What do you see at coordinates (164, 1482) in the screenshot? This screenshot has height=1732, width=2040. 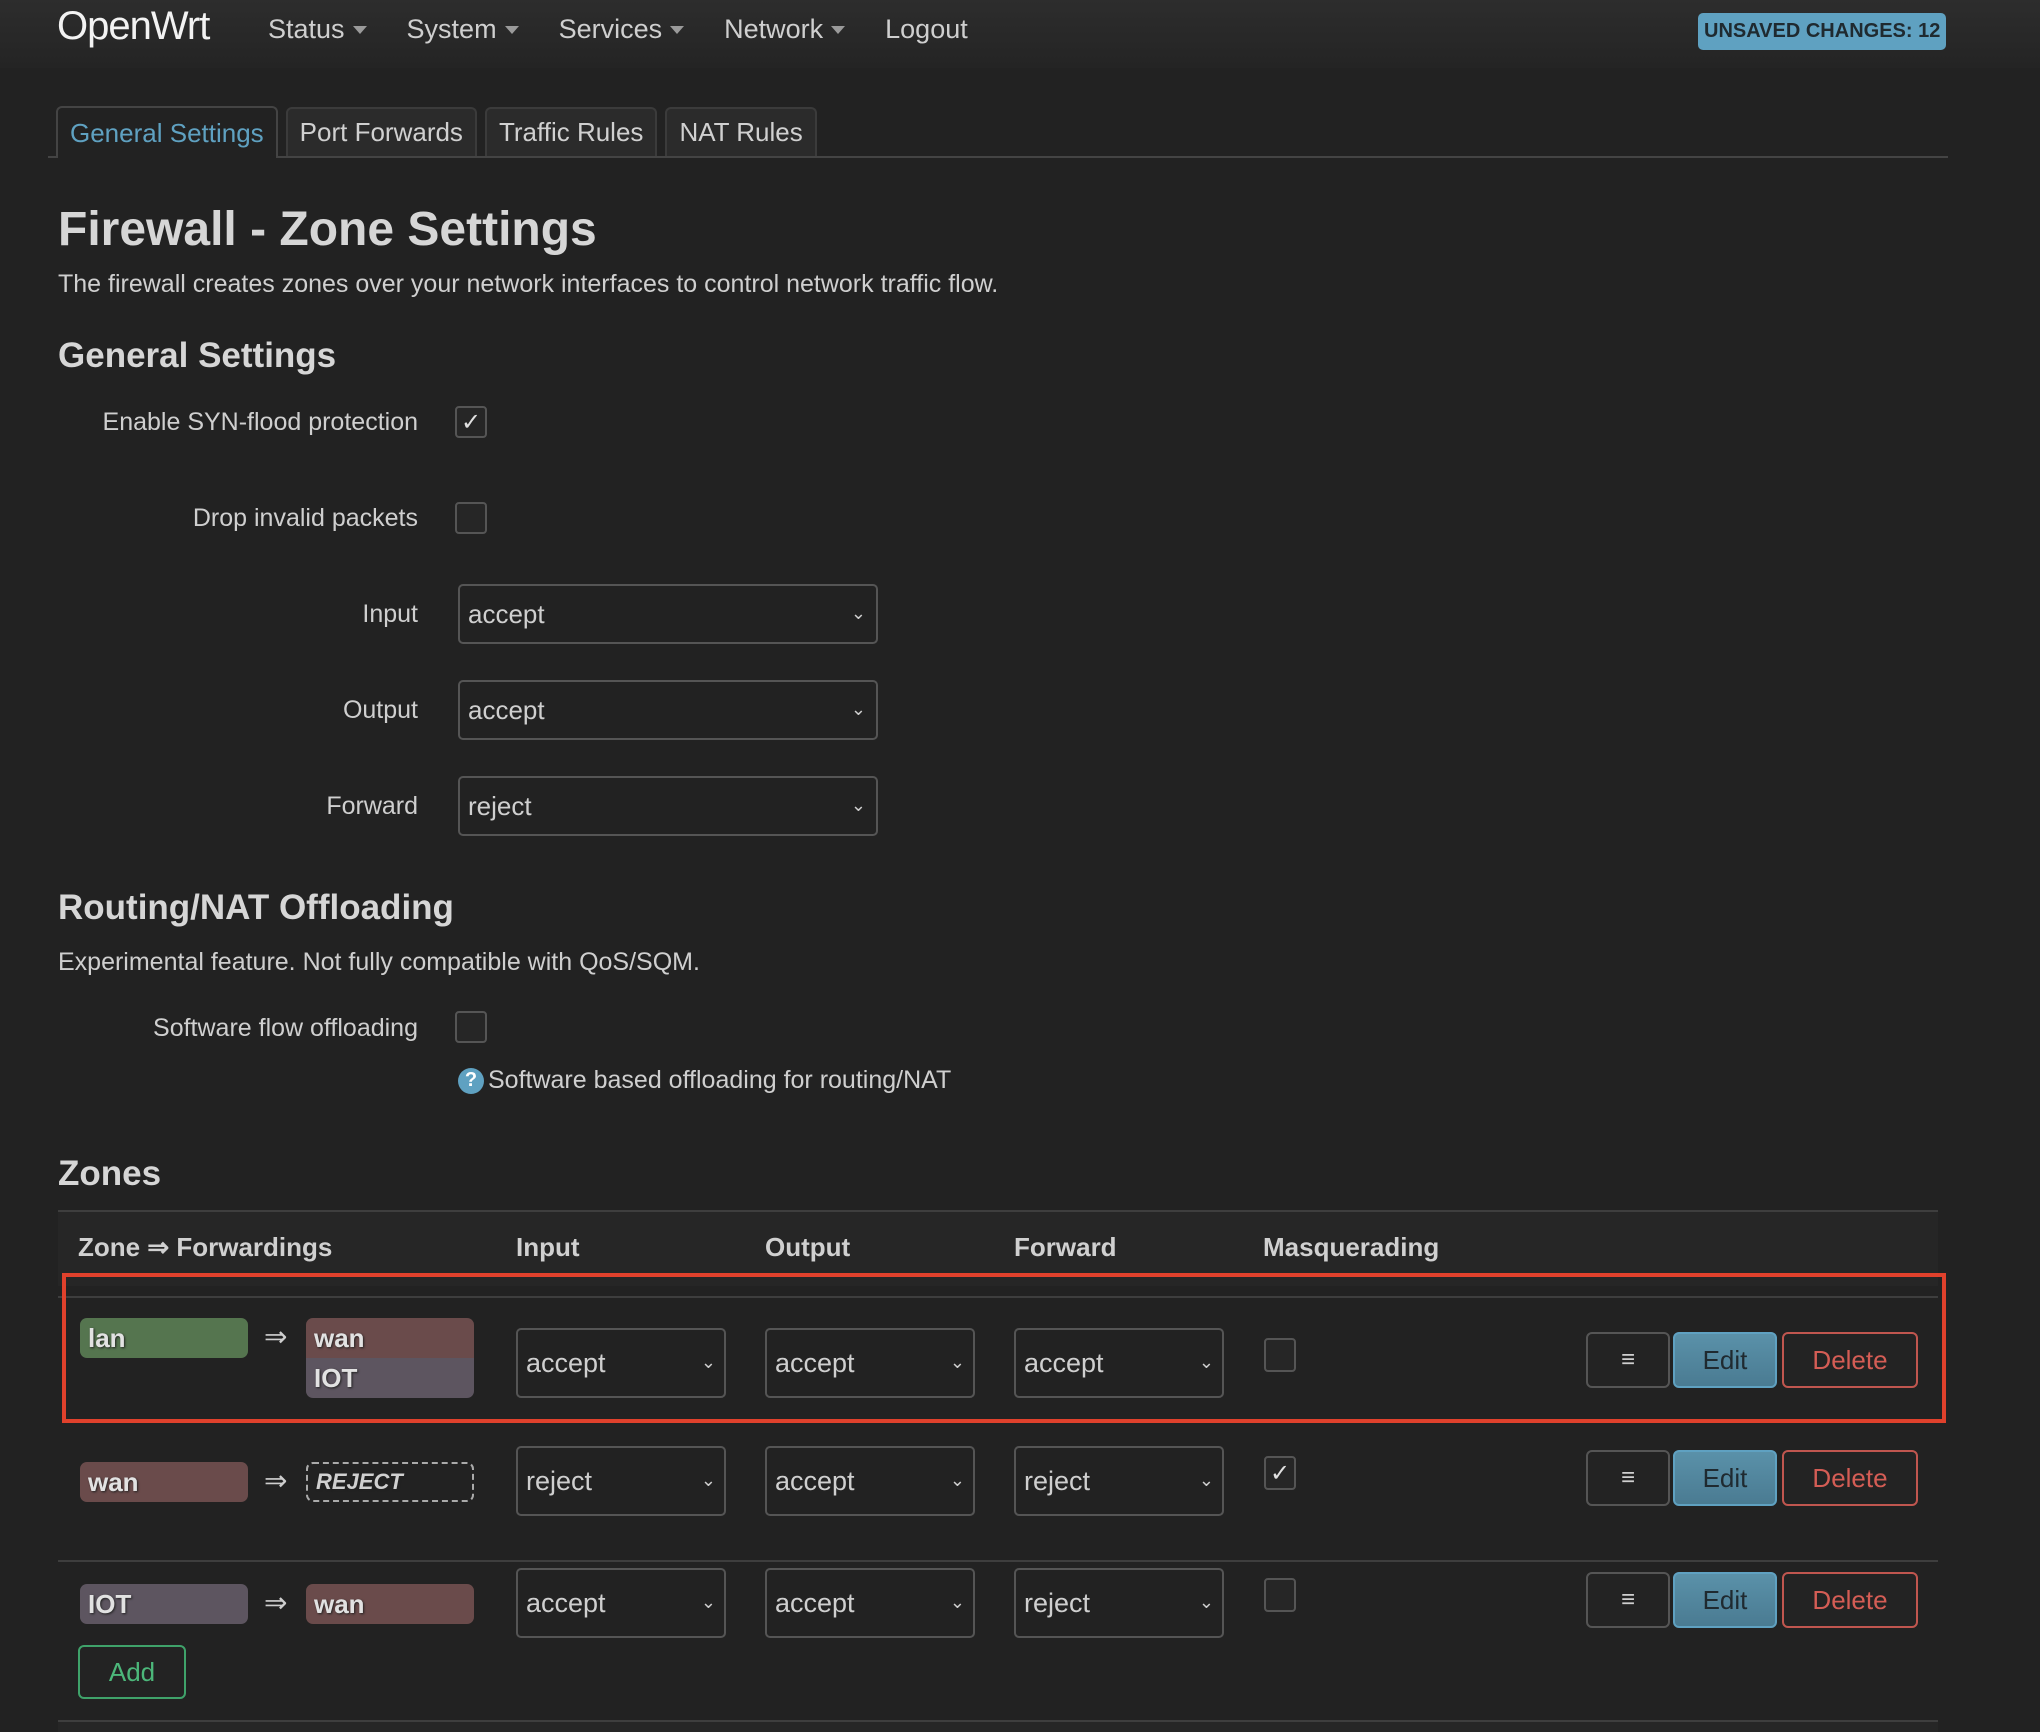 I see `zone-badge-wan: wan` at bounding box center [164, 1482].